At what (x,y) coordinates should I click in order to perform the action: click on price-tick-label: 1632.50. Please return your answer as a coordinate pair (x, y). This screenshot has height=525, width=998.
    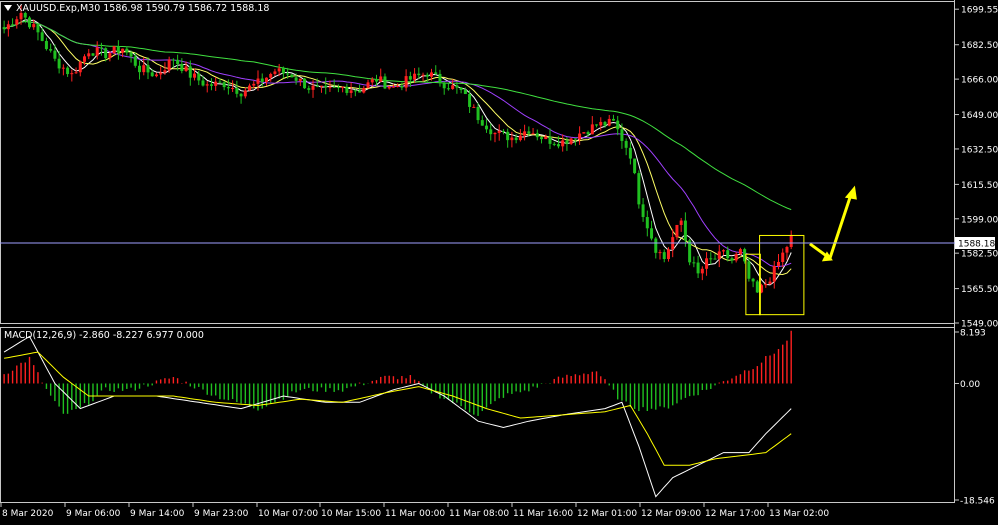
    Looking at the image, I should click on (979, 150).